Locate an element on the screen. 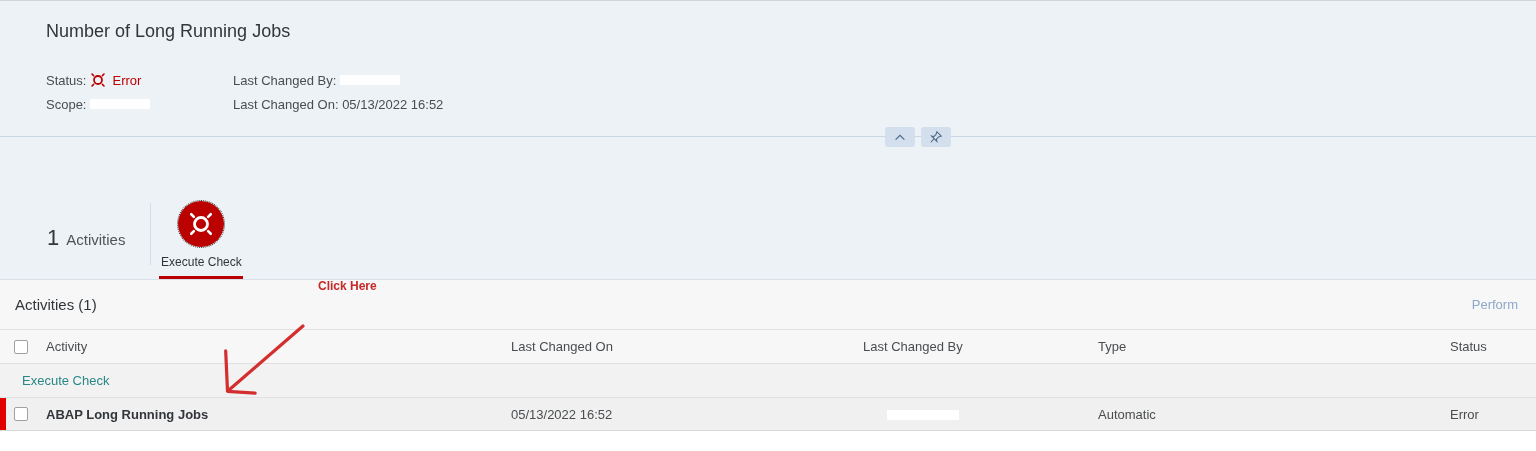 This screenshot has height=451, width=1536. pin-button is located at coordinates (936, 137).